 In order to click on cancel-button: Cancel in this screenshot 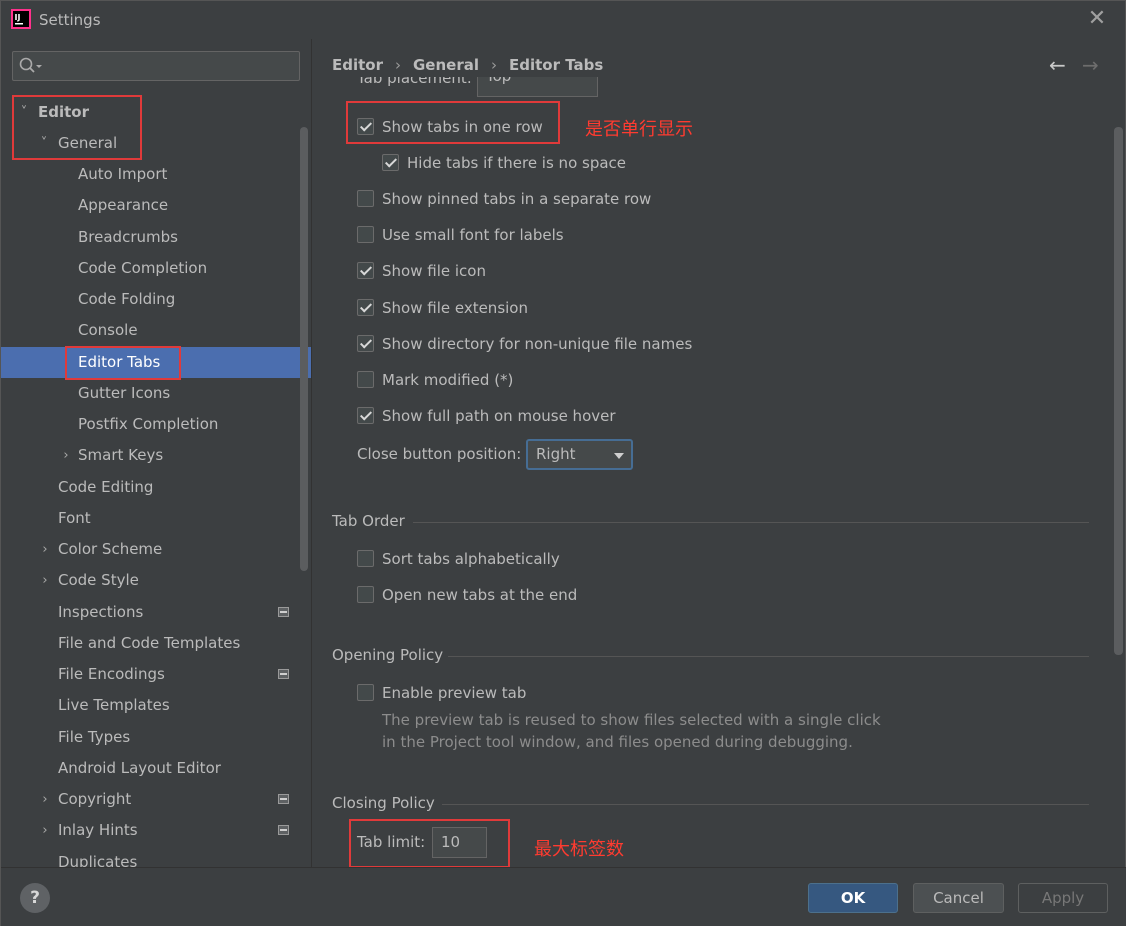, I will do `click(958, 898)`.